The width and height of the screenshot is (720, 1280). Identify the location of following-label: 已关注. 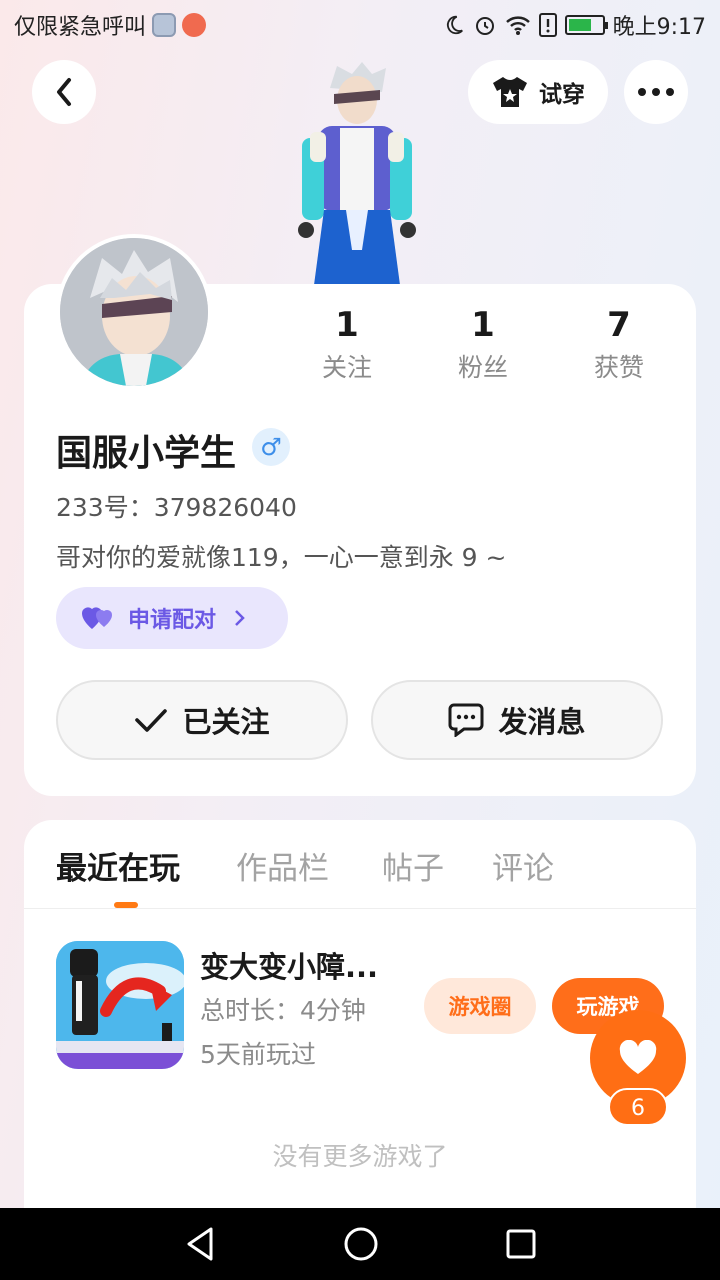
(226, 722).